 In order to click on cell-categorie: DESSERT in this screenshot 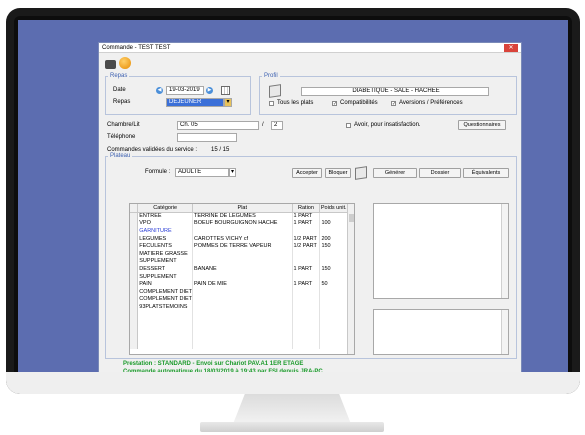, I will do `click(165, 269)`.